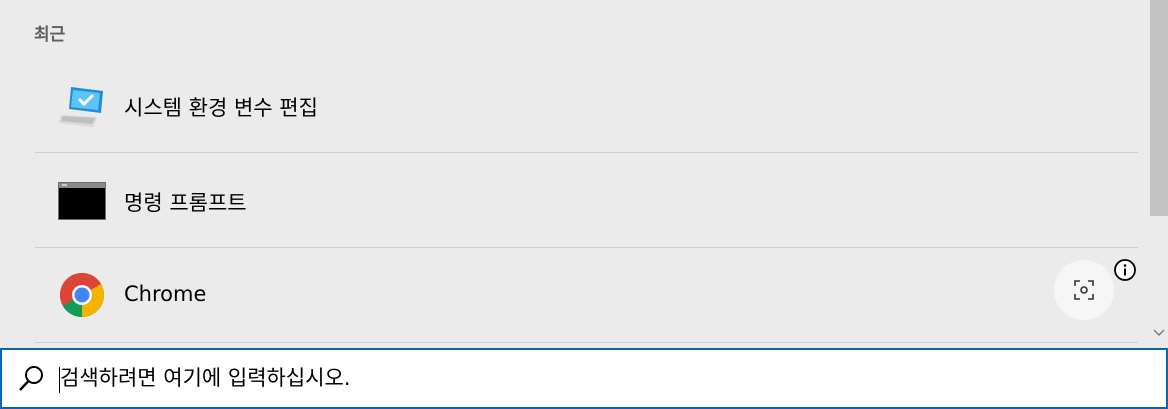  Describe the element at coordinates (165, 294) in the screenshot. I see `recent-item-label: Chrome` at that location.